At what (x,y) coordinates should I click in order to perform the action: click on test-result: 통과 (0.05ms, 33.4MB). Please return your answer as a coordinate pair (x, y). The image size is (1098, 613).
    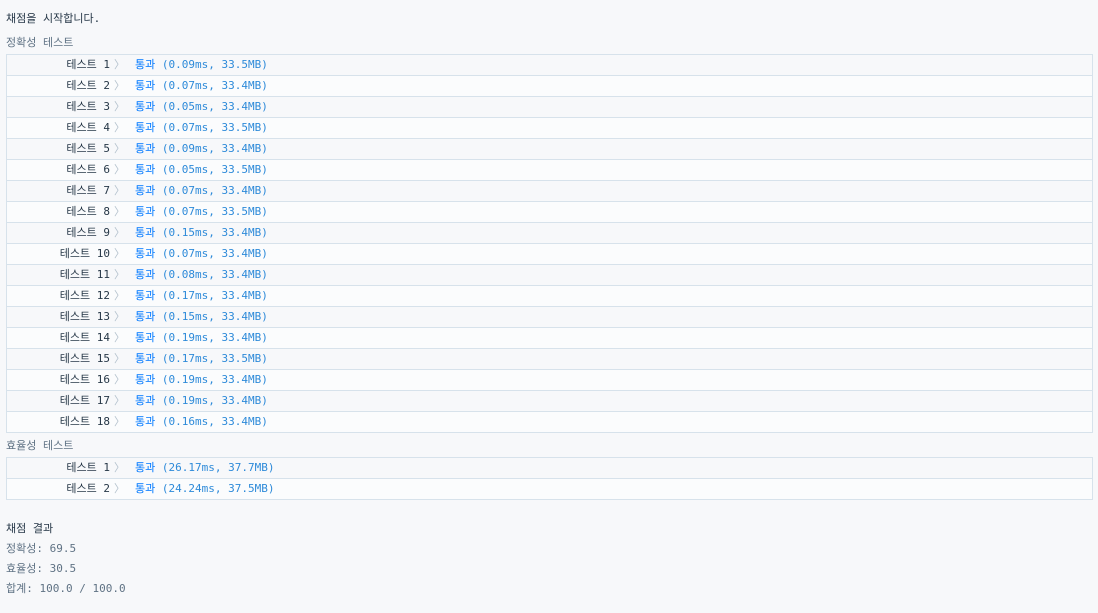
    Looking at the image, I should click on (201, 107).